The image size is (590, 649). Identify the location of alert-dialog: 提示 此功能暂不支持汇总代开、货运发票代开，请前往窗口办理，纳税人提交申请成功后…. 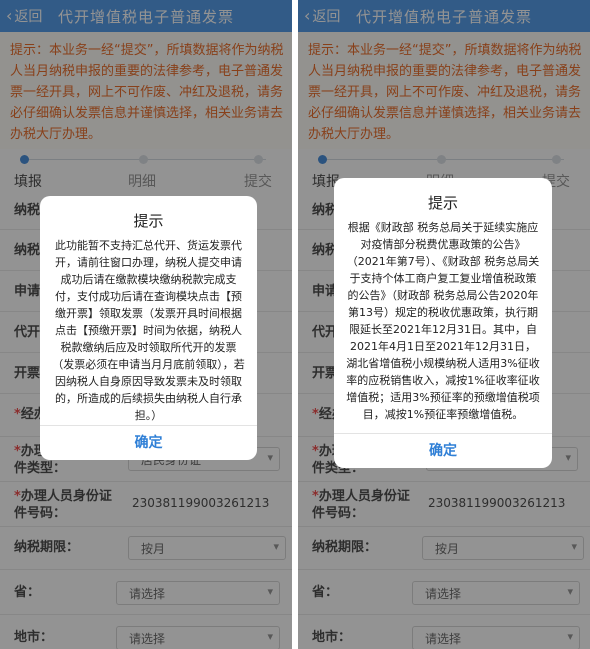
(148, 328).